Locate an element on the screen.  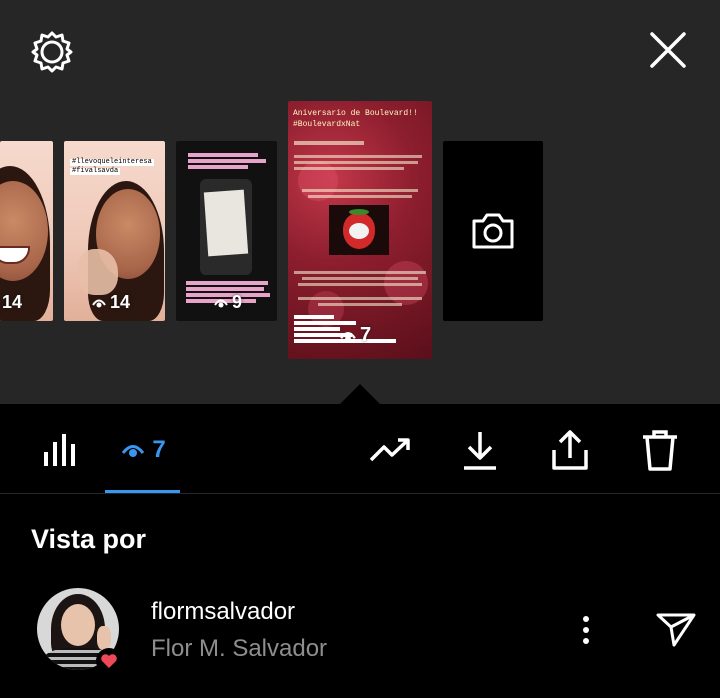
paper-plane-icon is located at coordinates (676, 630).